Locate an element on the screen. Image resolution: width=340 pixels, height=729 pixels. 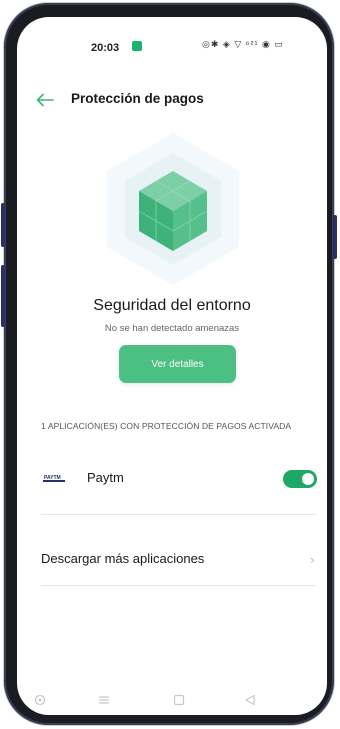
download-more-apps-row: Descargar más aplicaciones › is located at coordinates (172, 557).